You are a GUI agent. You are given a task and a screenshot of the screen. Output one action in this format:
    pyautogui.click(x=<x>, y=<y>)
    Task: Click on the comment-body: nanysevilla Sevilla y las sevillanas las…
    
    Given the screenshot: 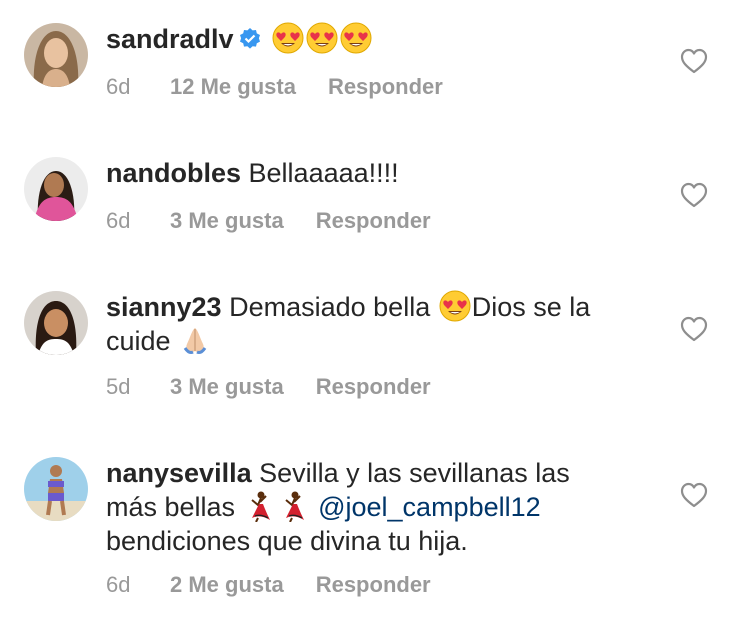 What is the action you would take?
    pyautogui.click(x=366, y=507)
    